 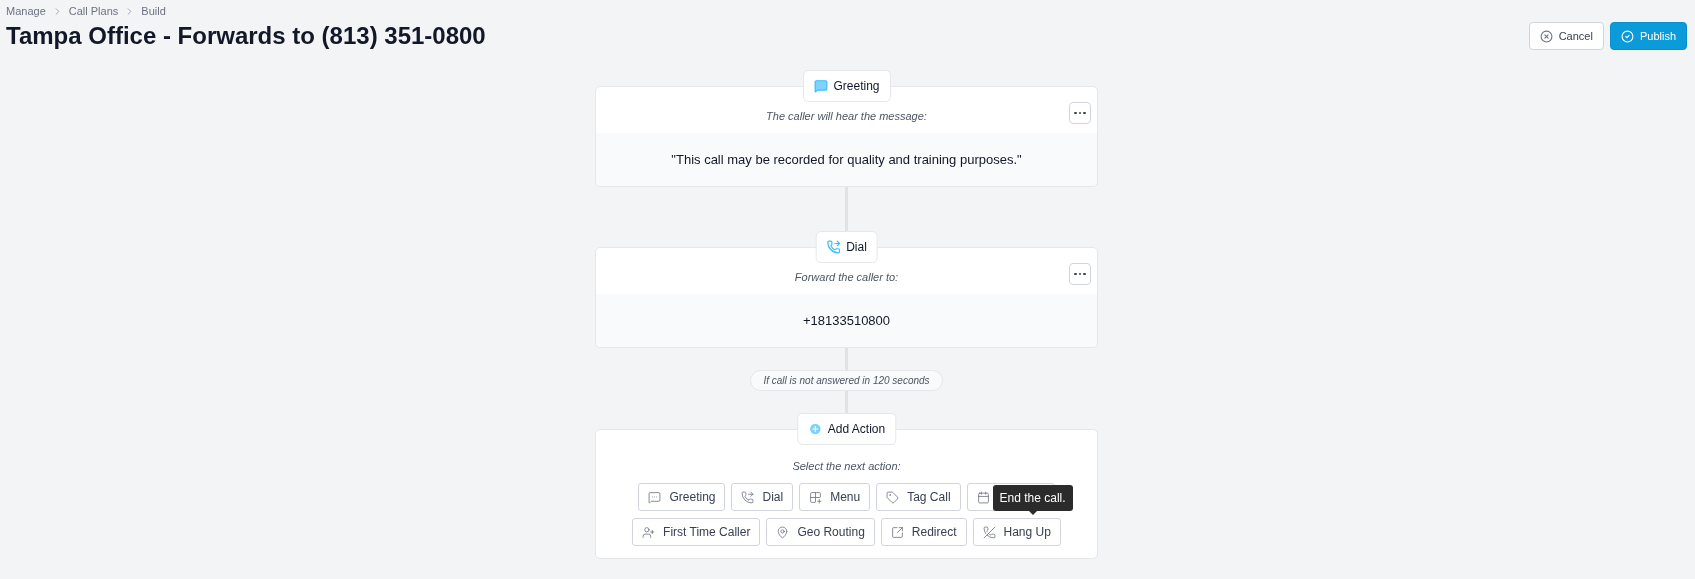 I want to click on step-header: Dial, so click(x=846, y=247).